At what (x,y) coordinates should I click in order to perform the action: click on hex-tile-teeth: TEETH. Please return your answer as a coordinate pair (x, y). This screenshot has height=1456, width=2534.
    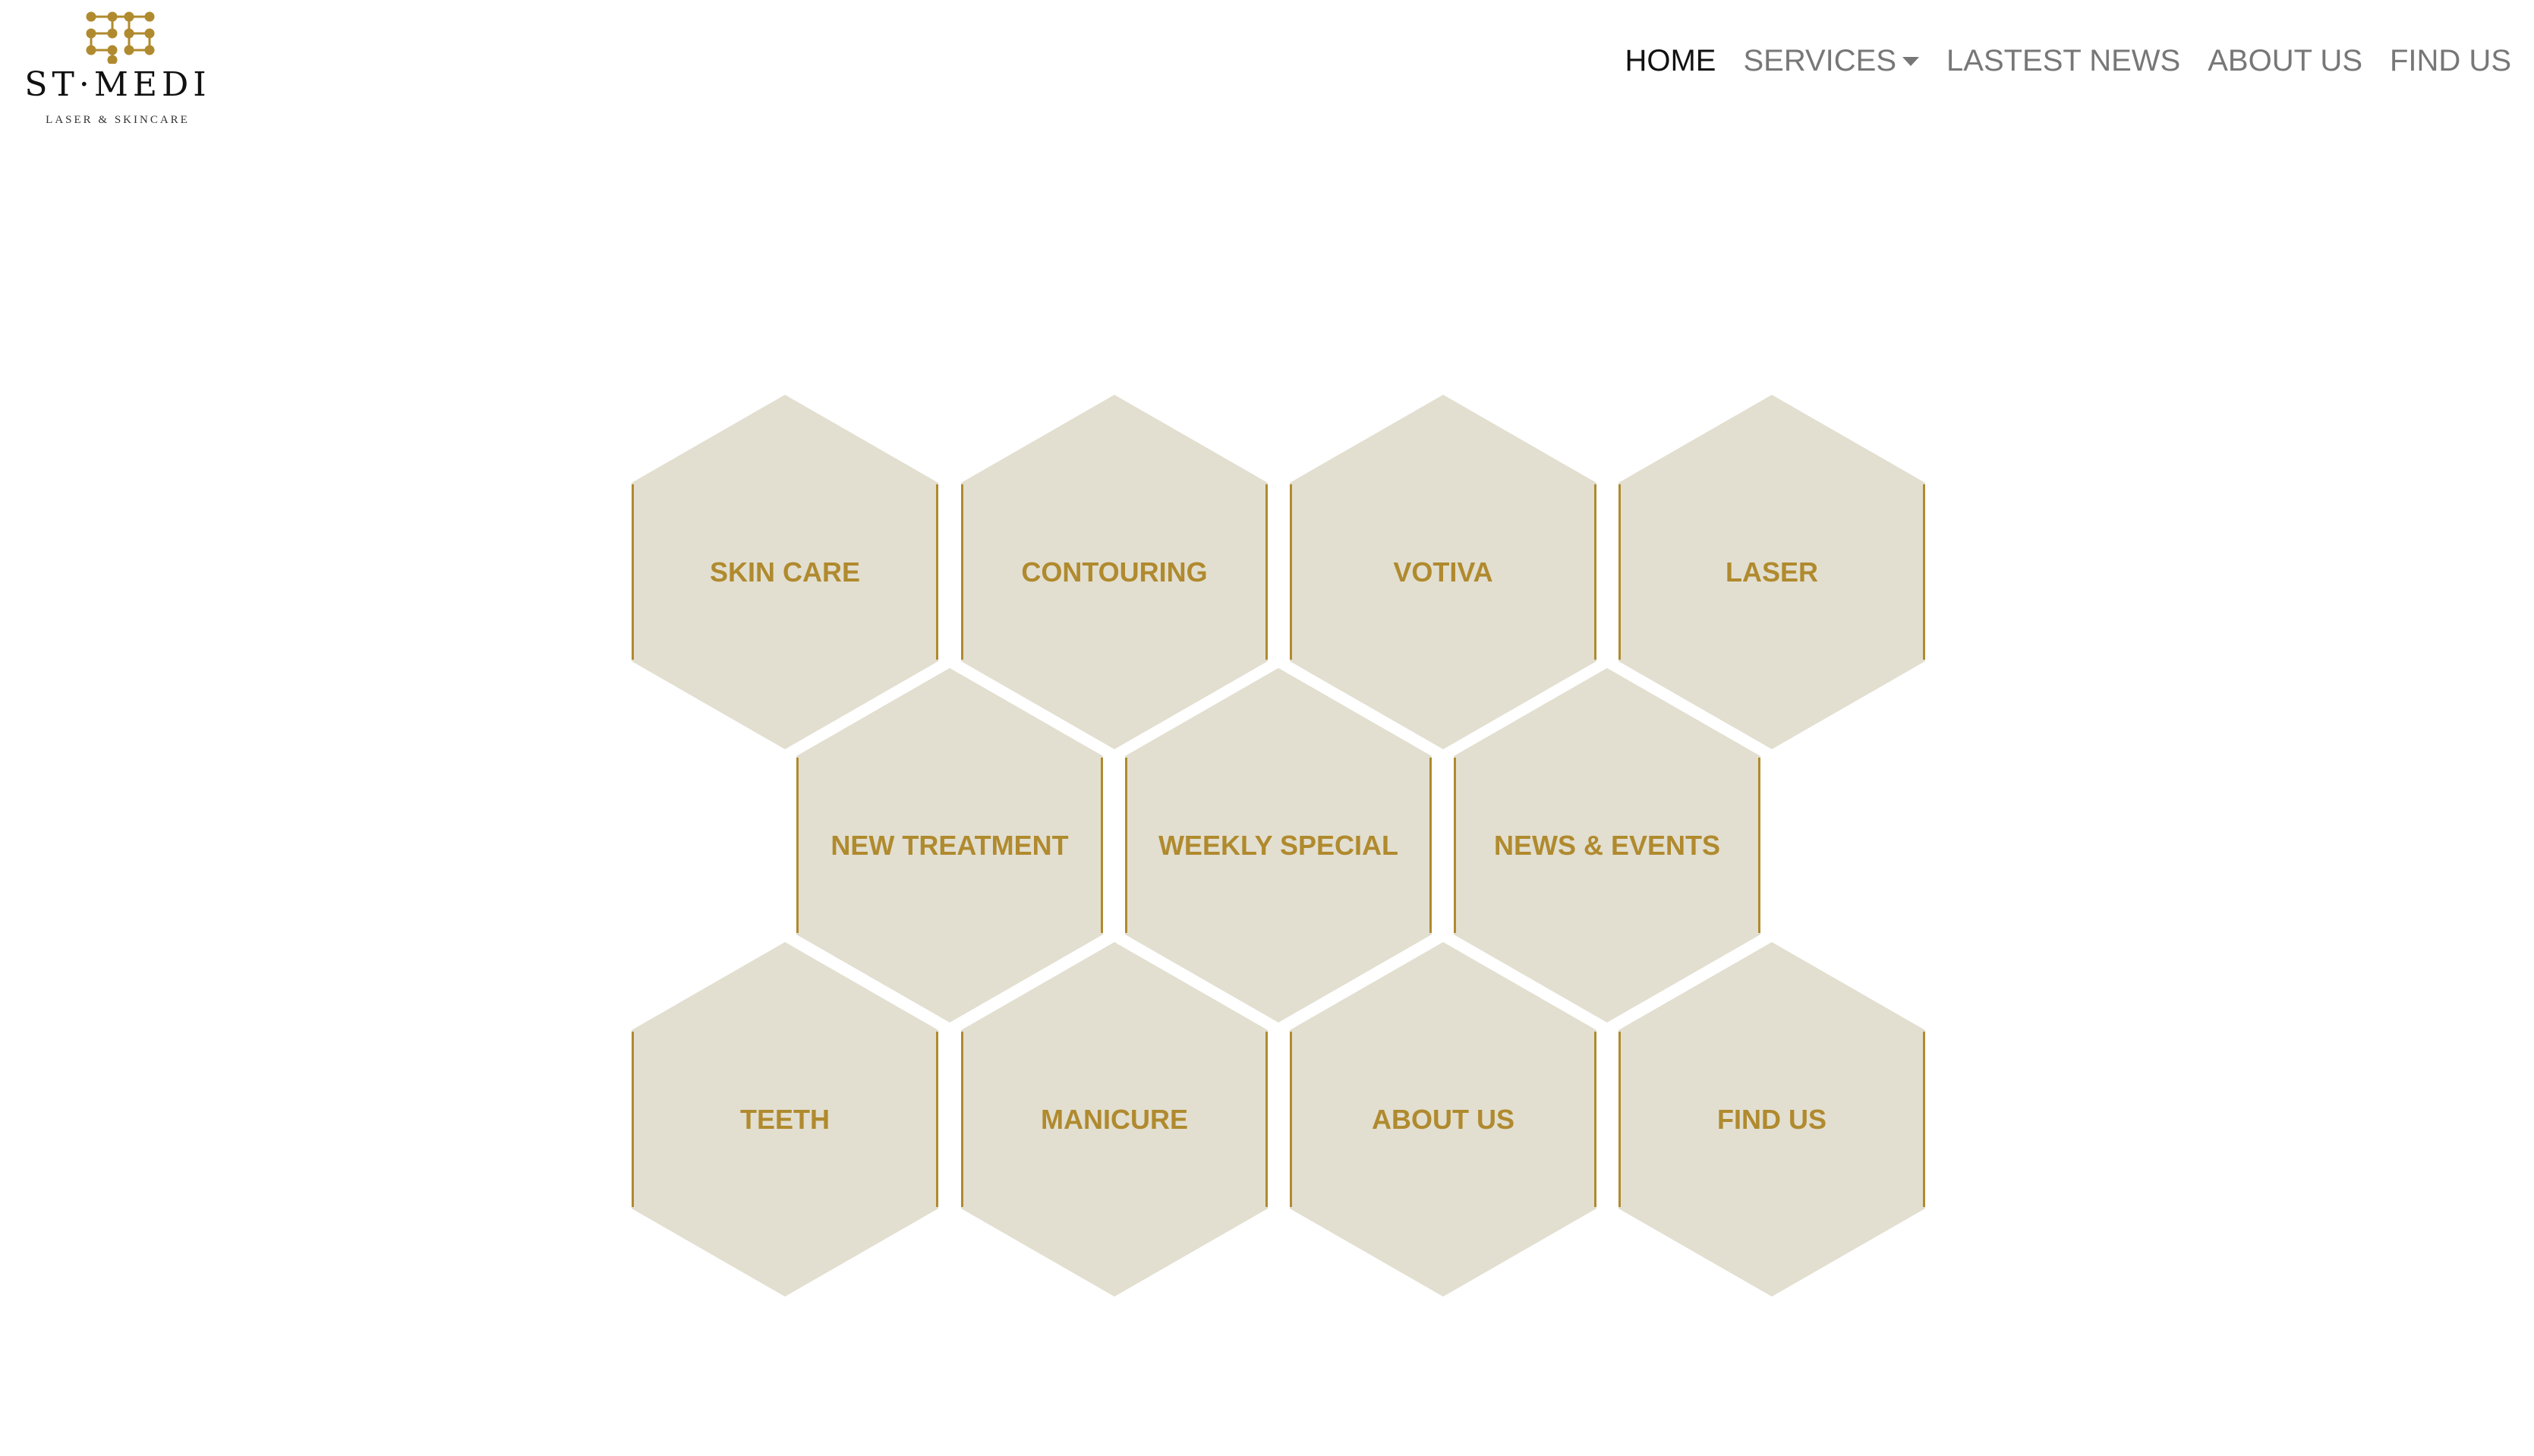
    Looking at the image, I should click on (785, 1119).